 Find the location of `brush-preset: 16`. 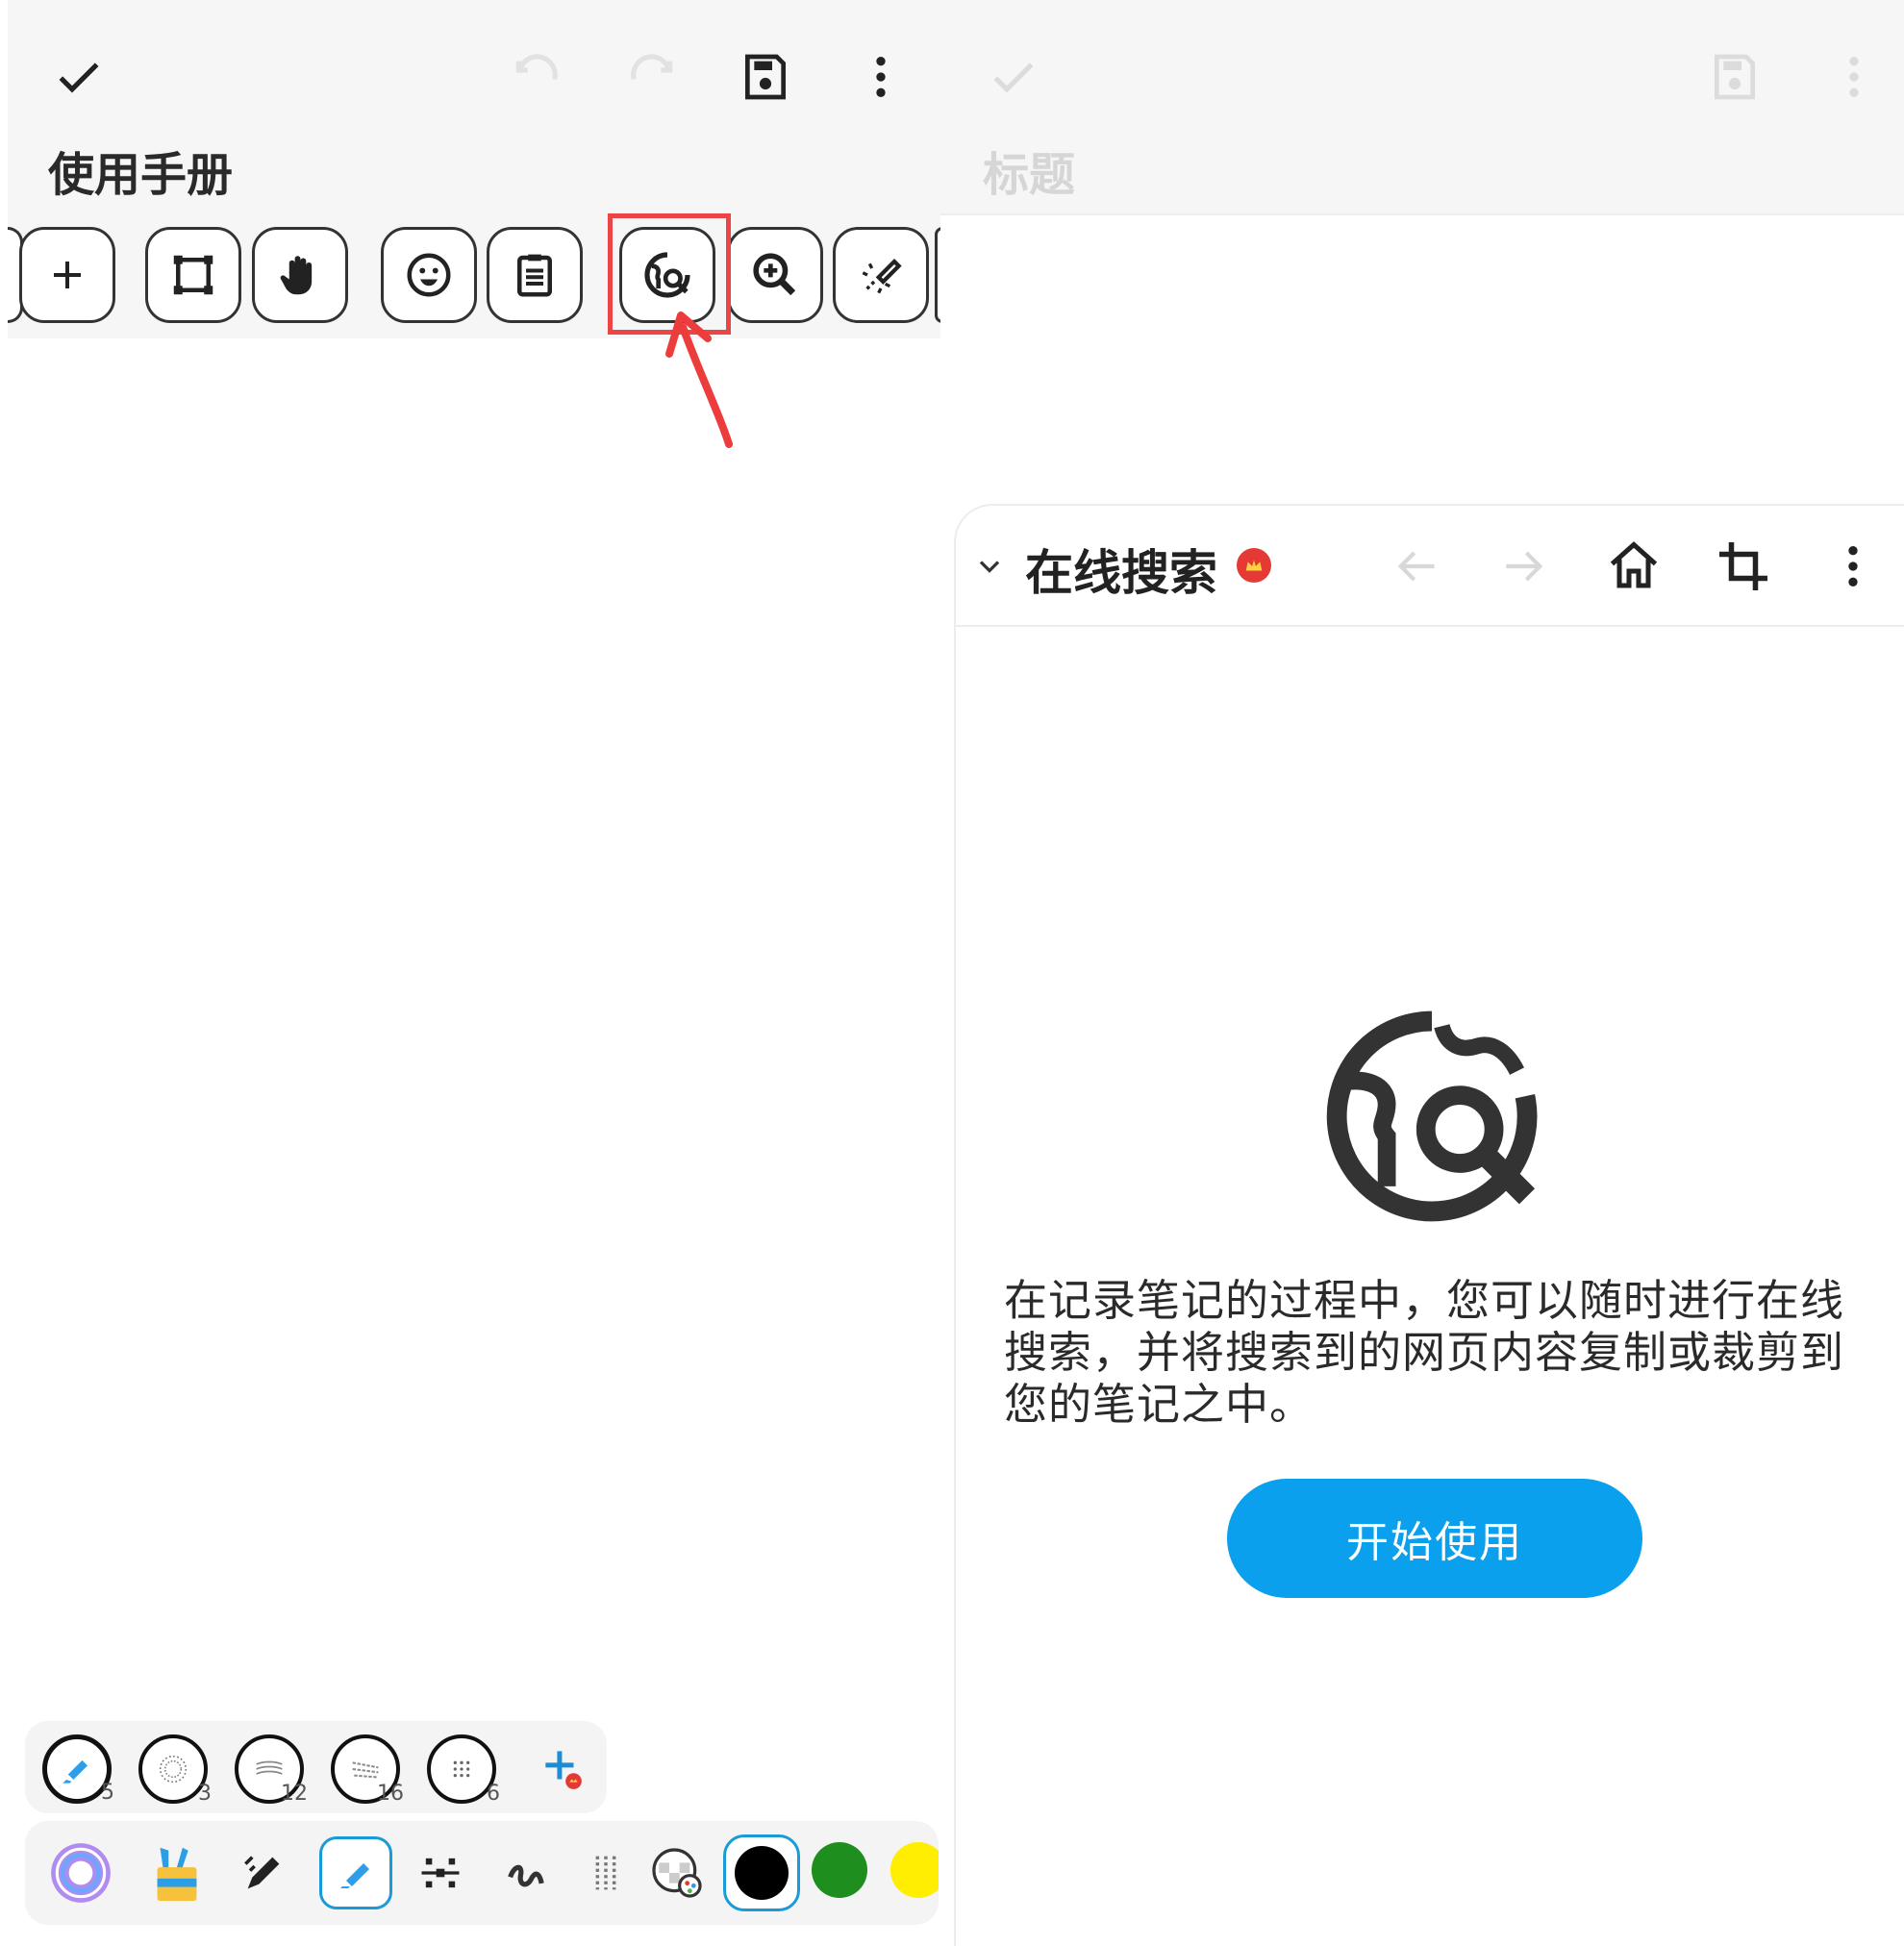

brush-preset: 16 is located at coordinates (367, 1770).